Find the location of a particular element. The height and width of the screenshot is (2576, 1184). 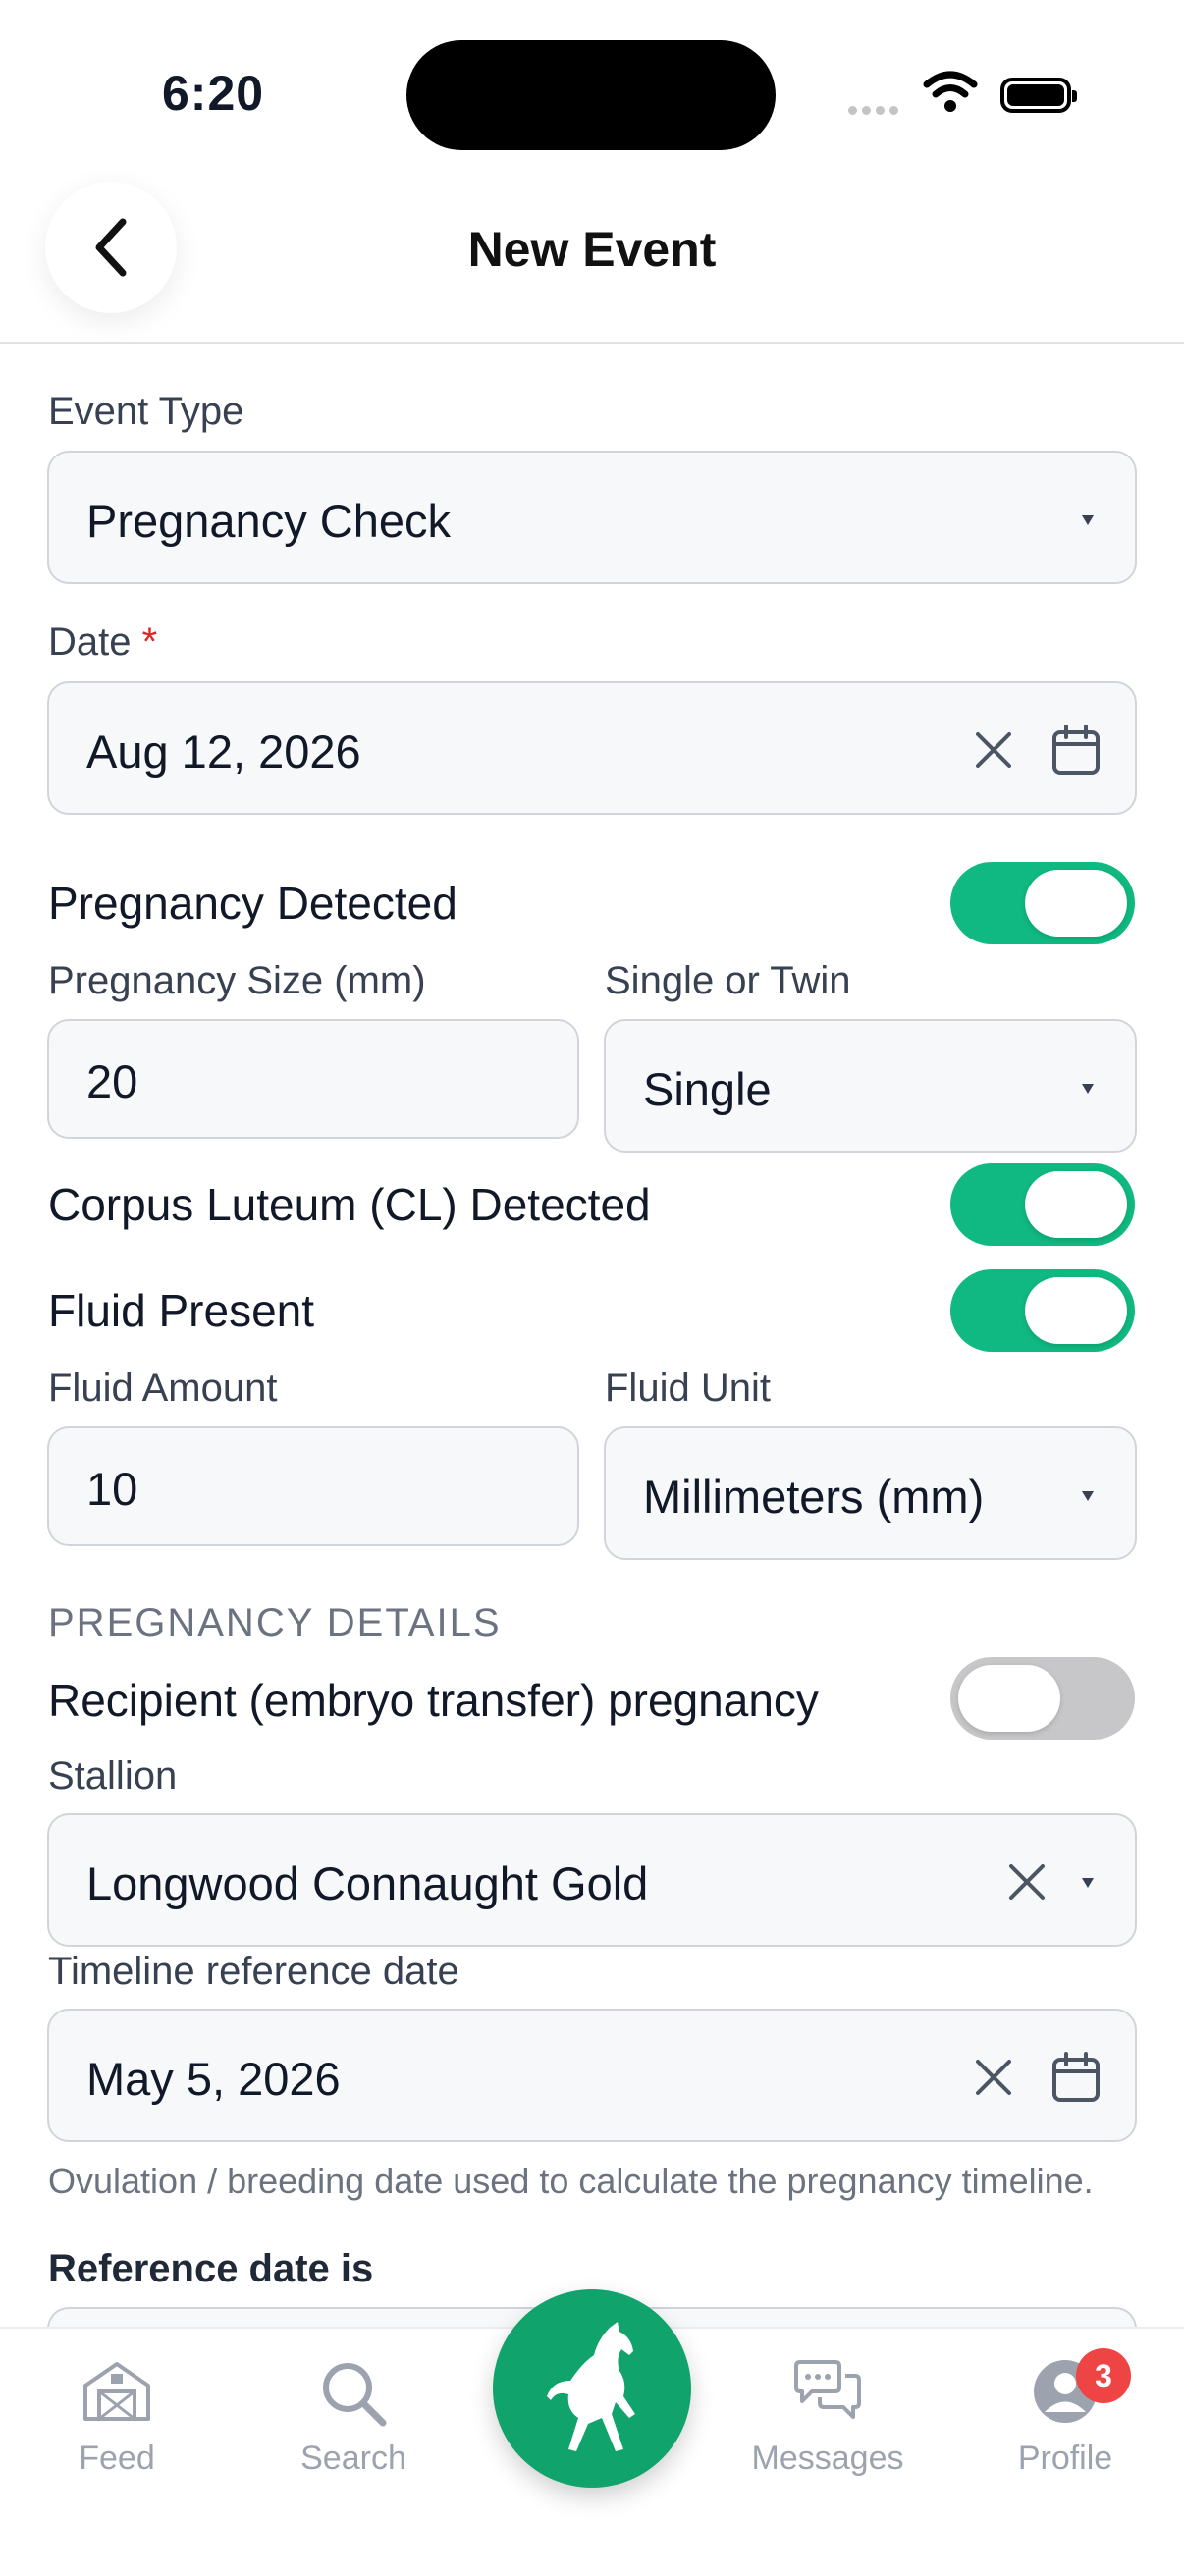

battery-icon is located at coordinates (1038, 95).